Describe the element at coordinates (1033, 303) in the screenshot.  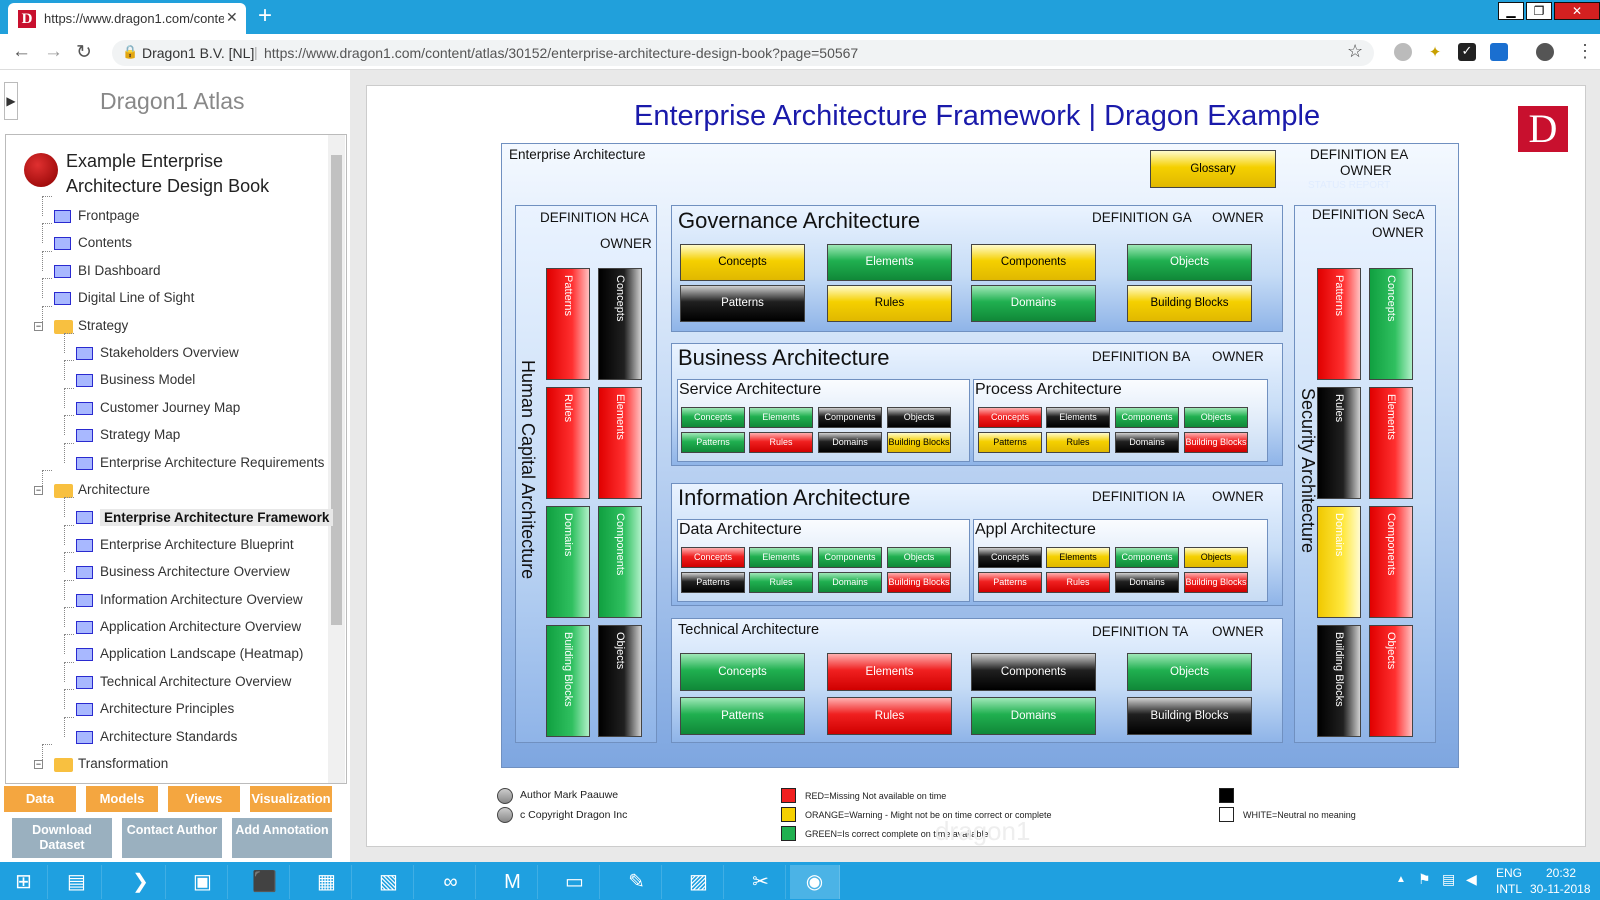
I see `ga-domains-button: Domains` at that location.